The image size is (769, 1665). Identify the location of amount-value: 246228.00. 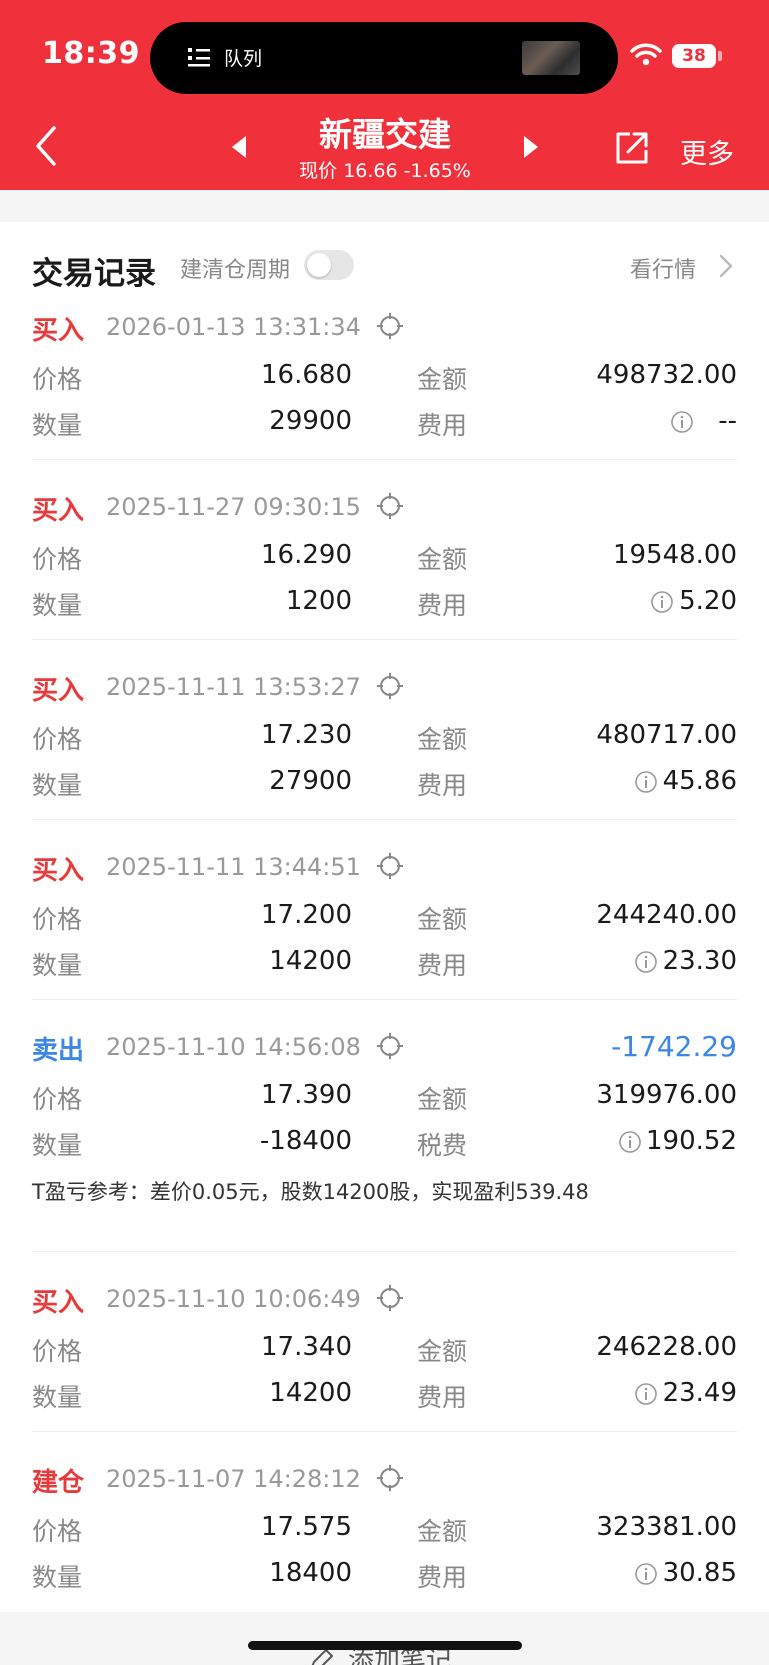
(666, 1347).